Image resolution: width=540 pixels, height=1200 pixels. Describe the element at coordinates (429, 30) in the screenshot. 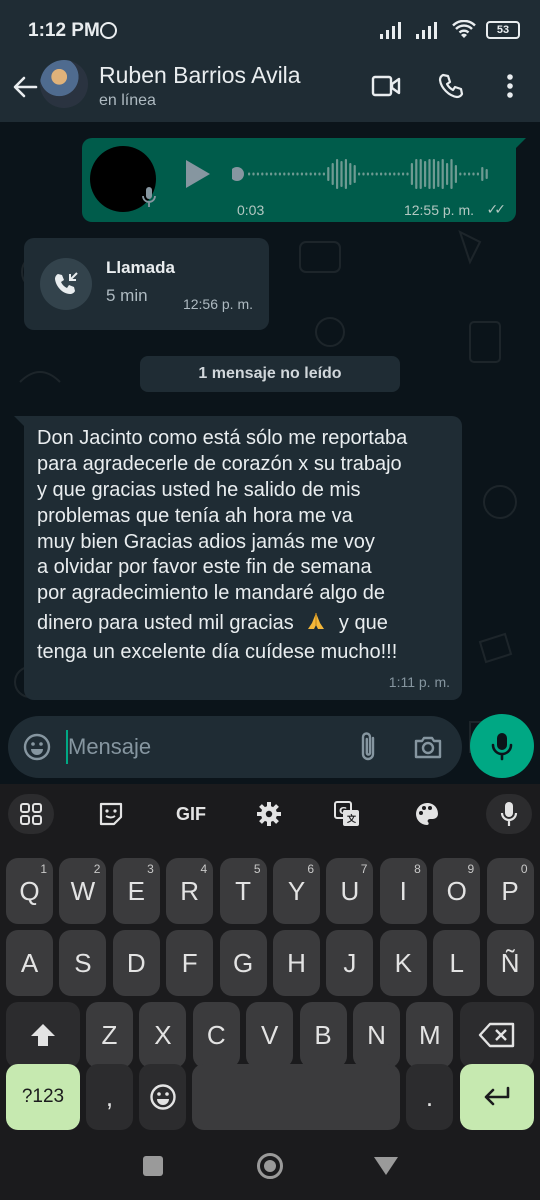

I see `signal-2-icon` at that location.